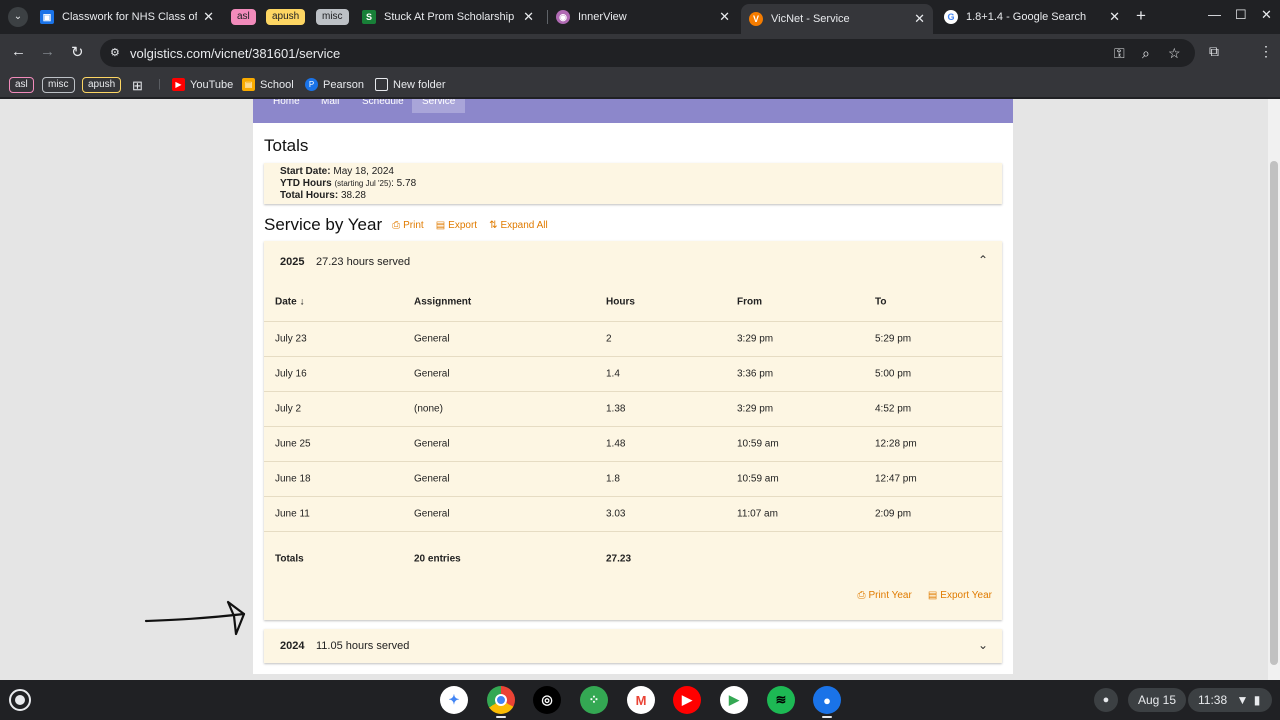  I want to click on classroom-icon: ▣, so click(47, 17).